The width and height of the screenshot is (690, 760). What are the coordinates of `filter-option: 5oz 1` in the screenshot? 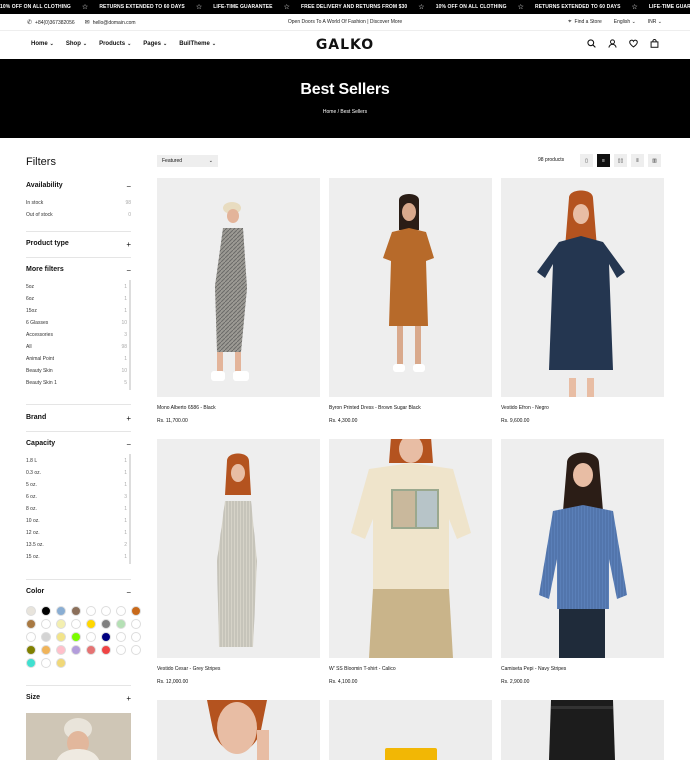 It's located at (76, 287).